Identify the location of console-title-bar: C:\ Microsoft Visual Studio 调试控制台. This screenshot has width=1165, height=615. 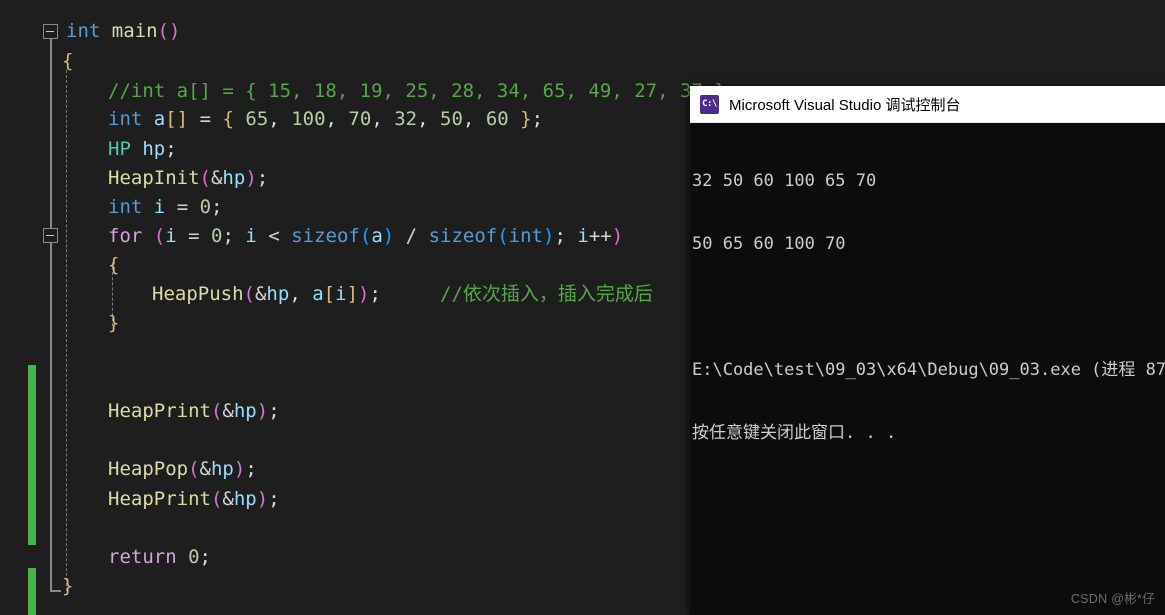
(927, 104).